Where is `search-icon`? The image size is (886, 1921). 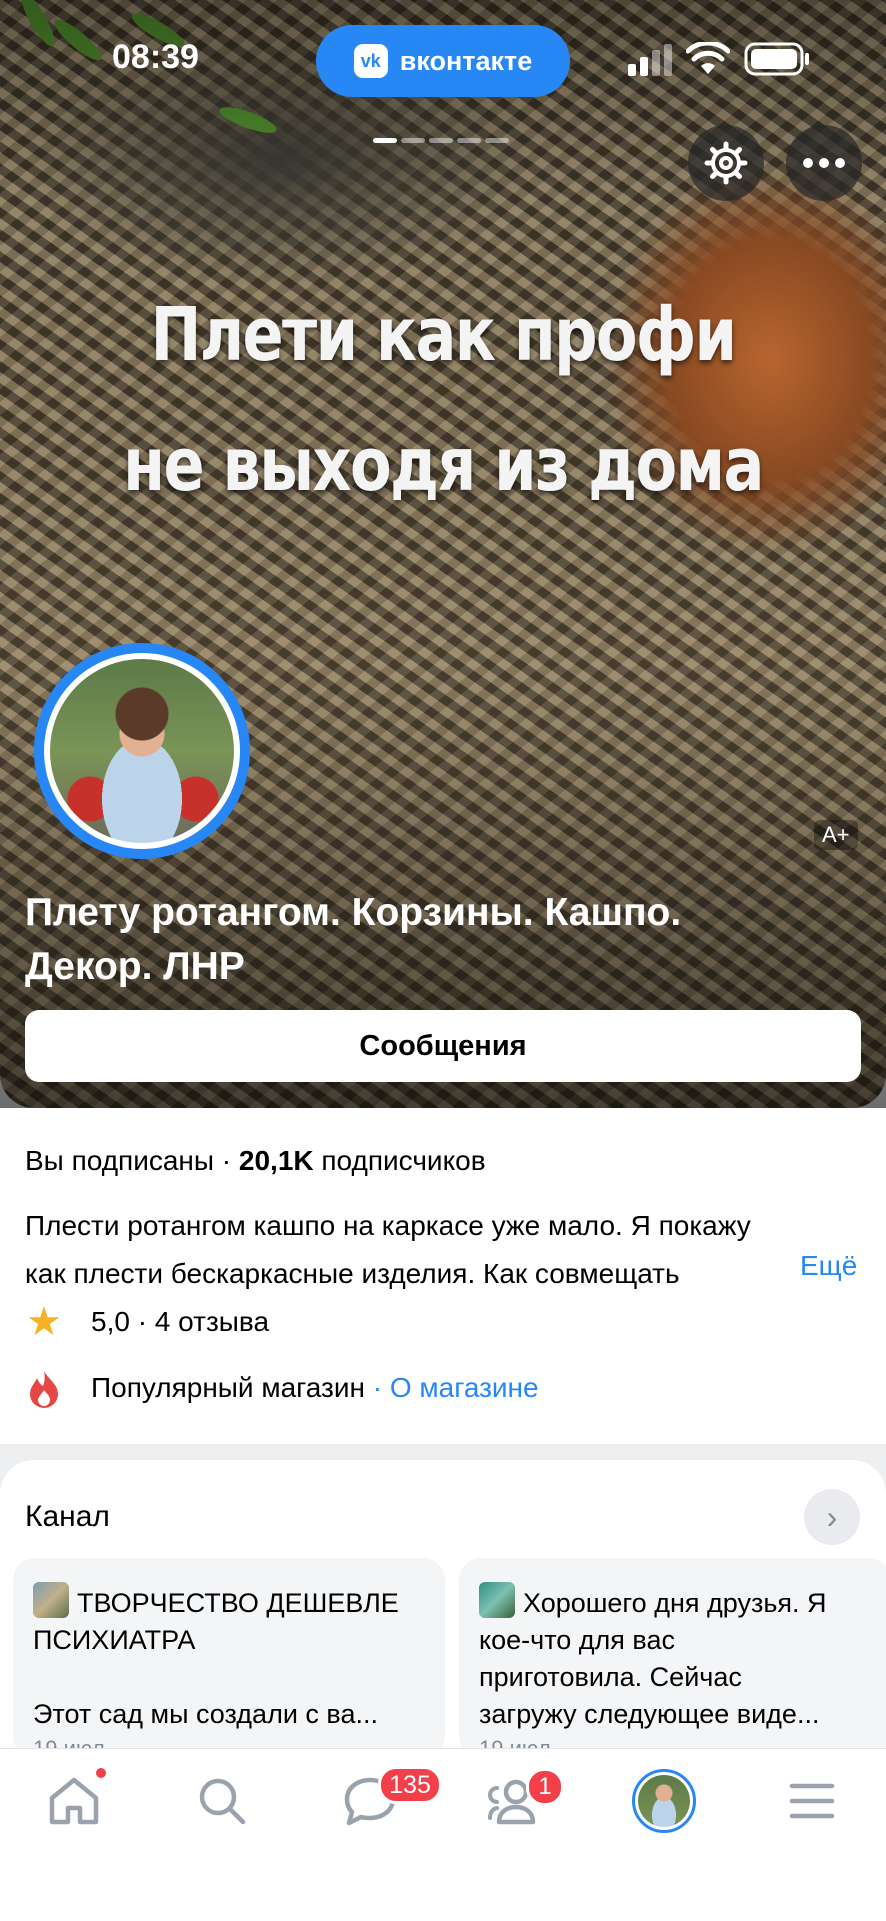
search-icon is located at coordinates (222, 1801).